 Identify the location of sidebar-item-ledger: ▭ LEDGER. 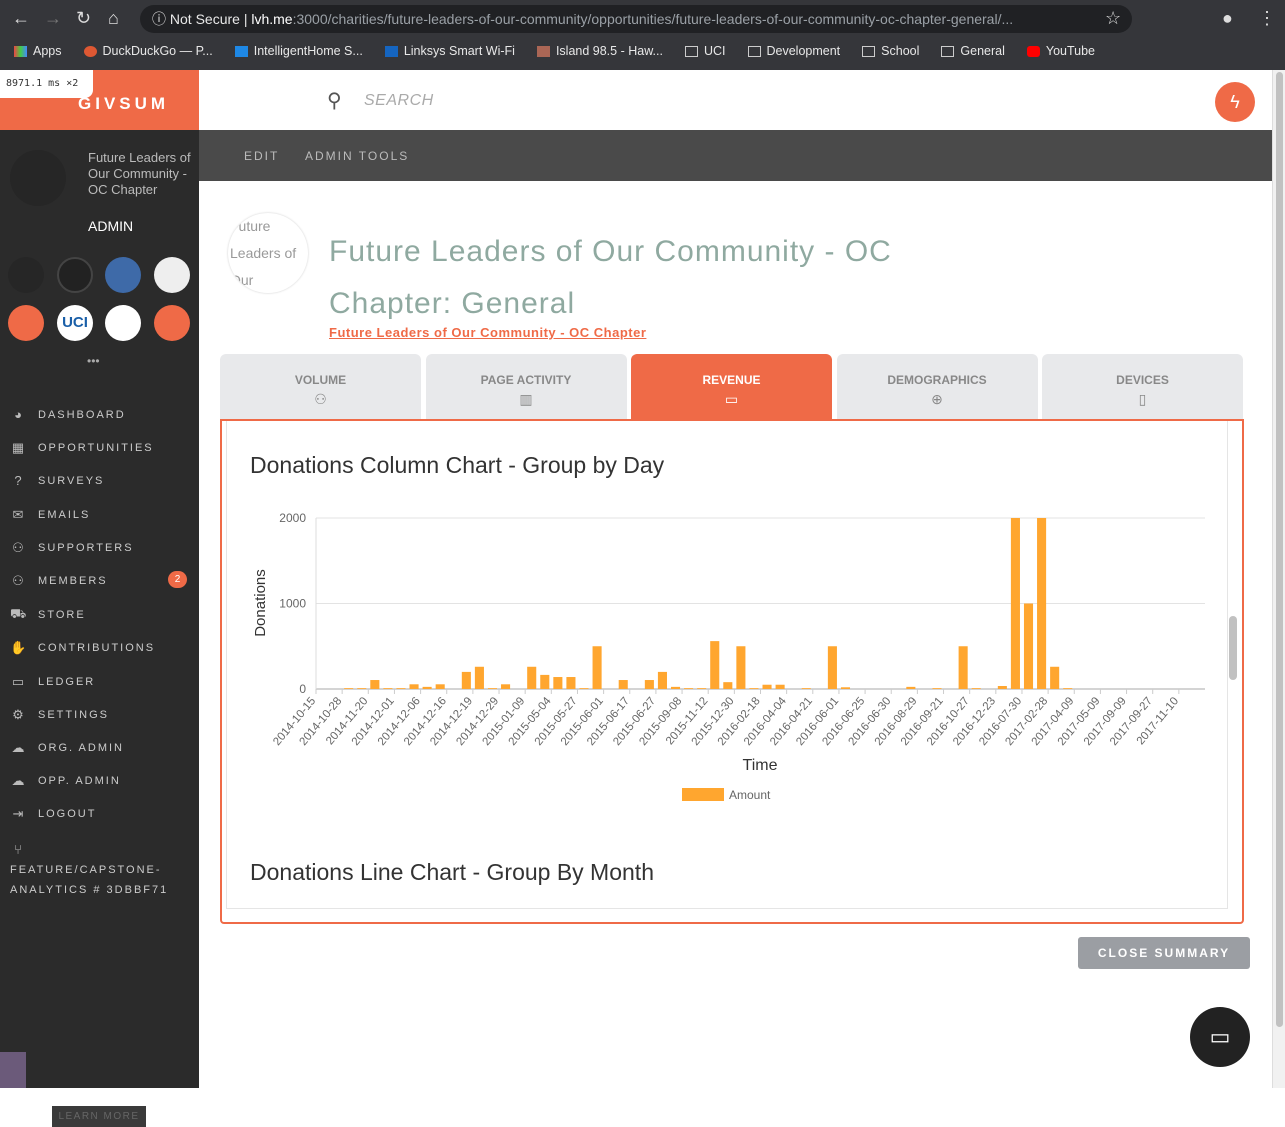
(52, 682).